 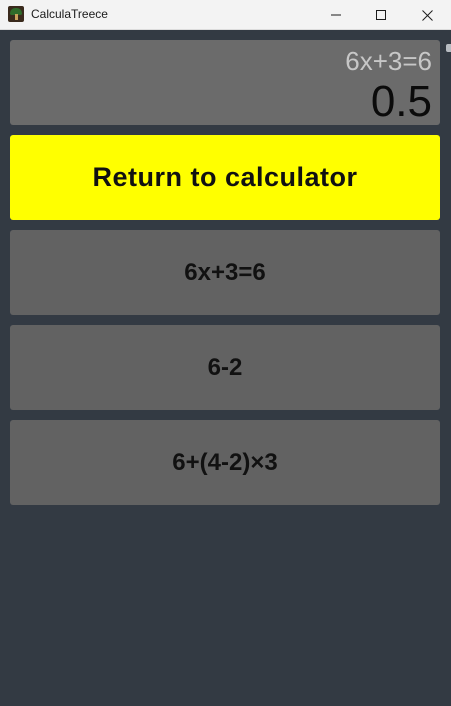 I want to click on close-icon, so click(x=427, y=15).